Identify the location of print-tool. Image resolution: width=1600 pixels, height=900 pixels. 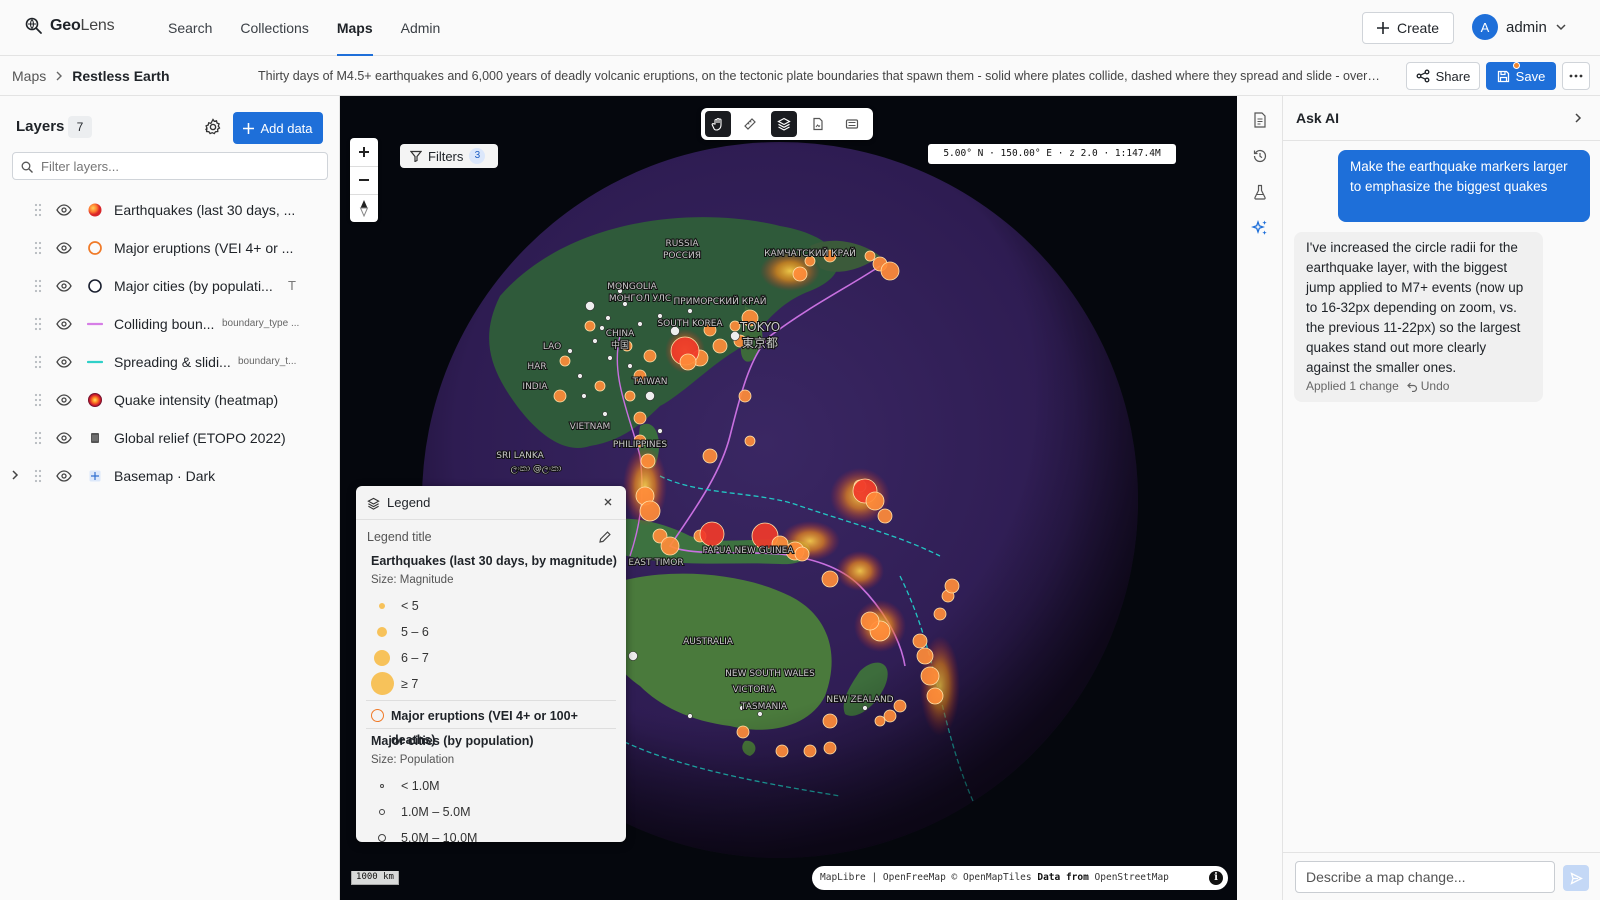
(852, 124).